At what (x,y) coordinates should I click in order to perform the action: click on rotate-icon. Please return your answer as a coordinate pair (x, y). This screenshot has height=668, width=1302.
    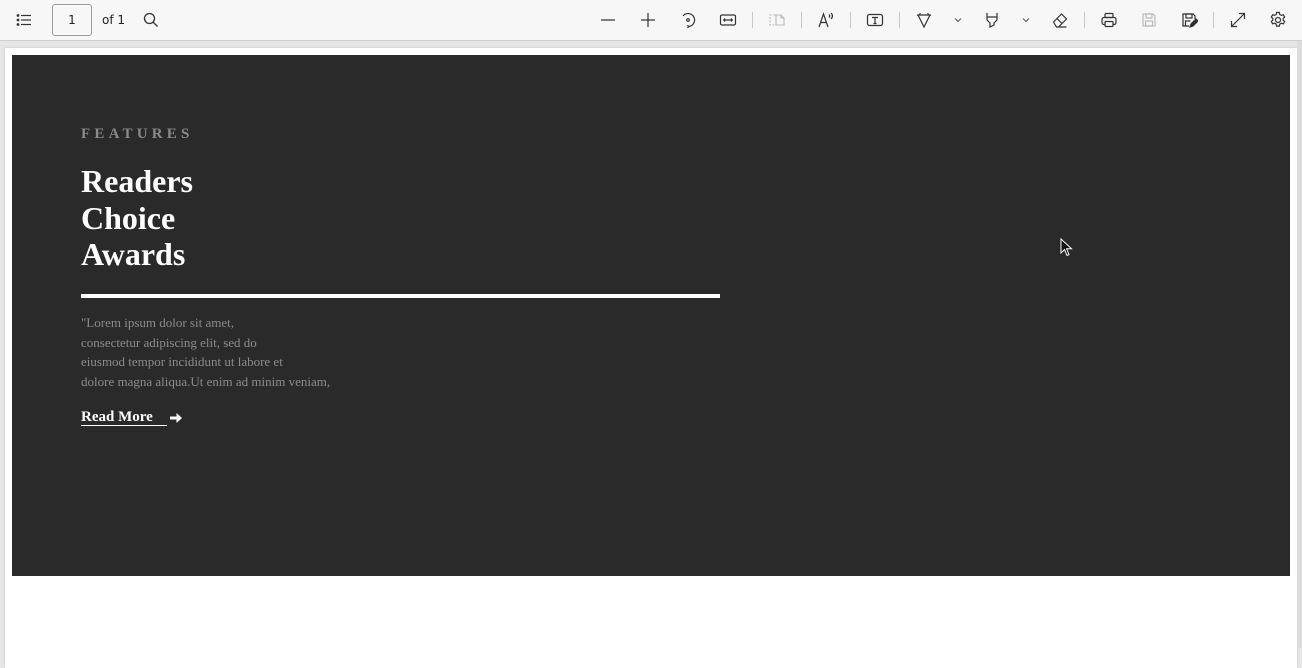
    Looking at the image, I should click on (689, 20).